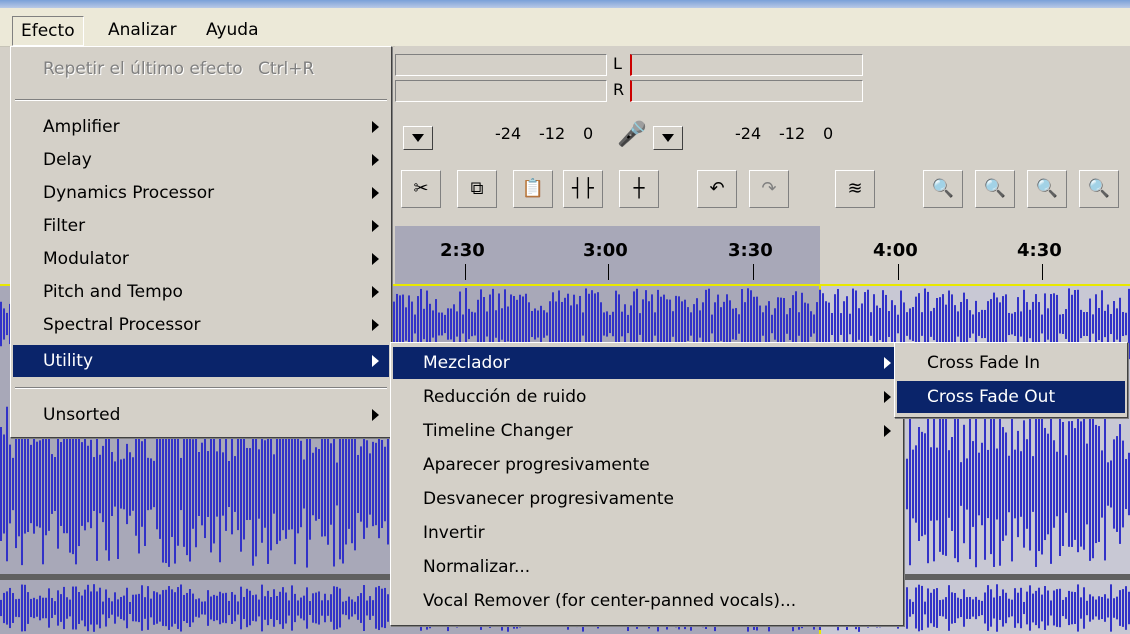  Describe the element at coordinates (647, 363) in the screenshot. I see `menu-item-mezclador: Mezclador` at that location.